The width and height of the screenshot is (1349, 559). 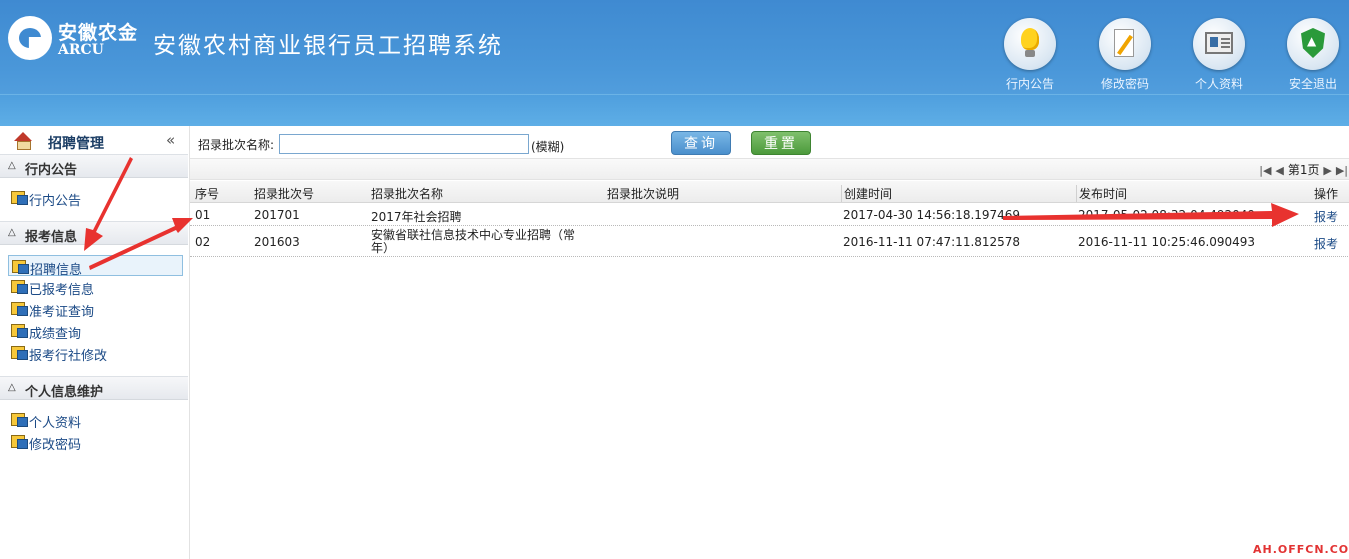 What do you see at coordinates (62, 312) in the screenshot?
I see `sidebar-item-label: 准考证查询` at bounding box center [62, 312].